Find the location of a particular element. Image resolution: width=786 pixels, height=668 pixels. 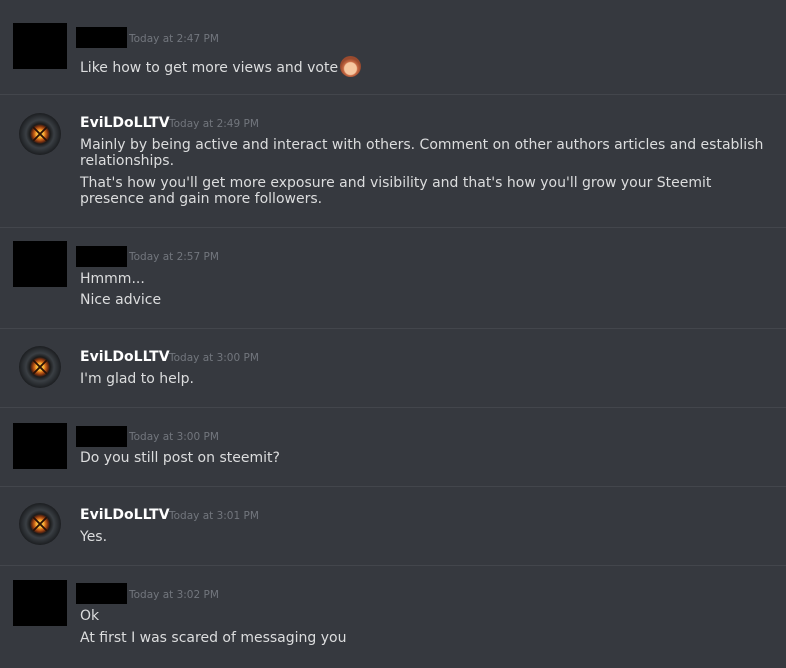

see-no-evil-monkey-icon is located at coordinates (351, 66).